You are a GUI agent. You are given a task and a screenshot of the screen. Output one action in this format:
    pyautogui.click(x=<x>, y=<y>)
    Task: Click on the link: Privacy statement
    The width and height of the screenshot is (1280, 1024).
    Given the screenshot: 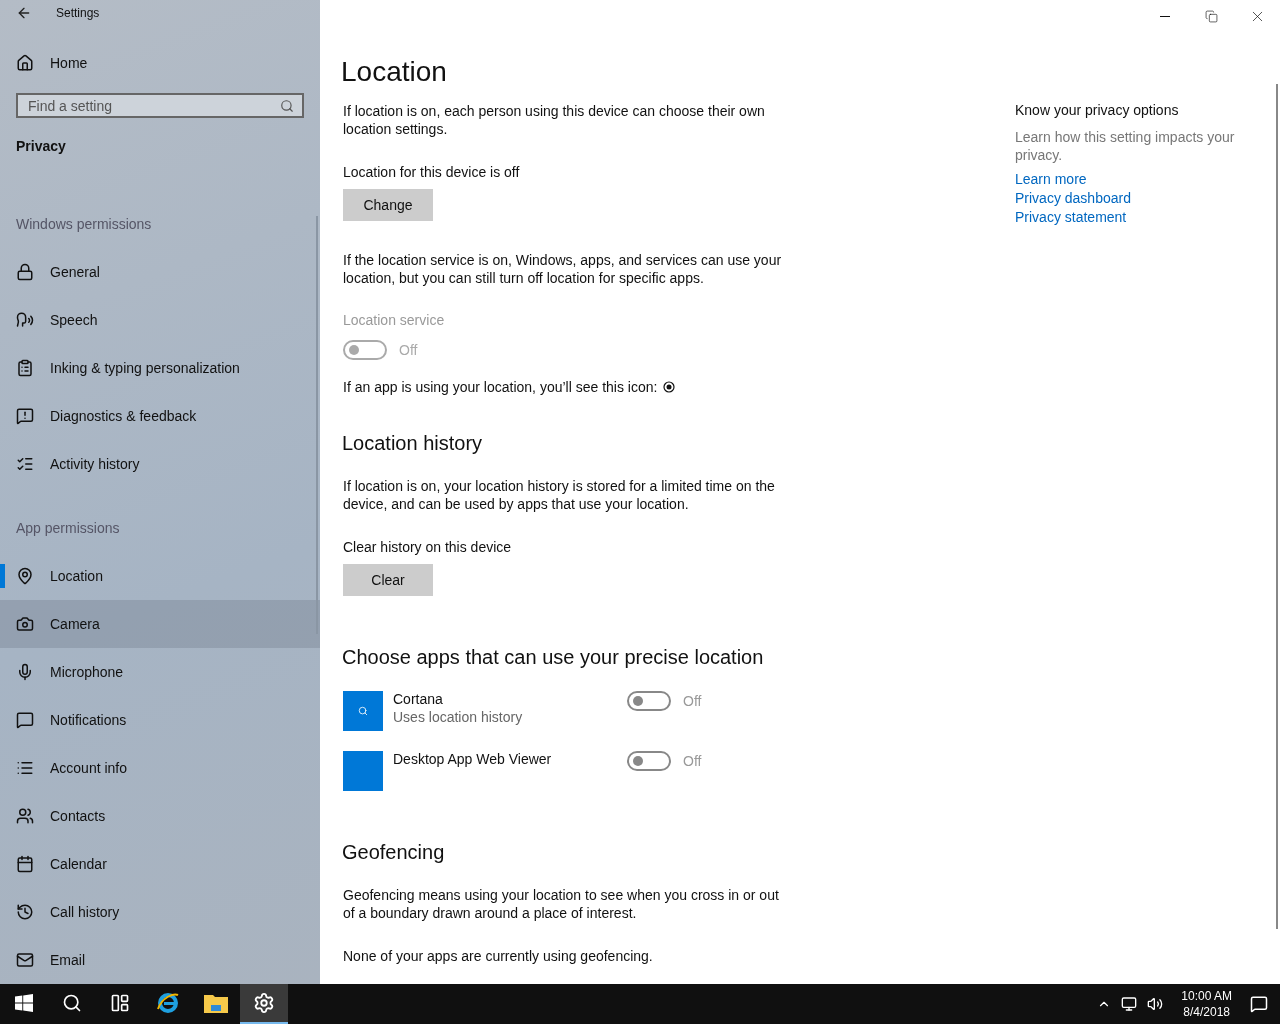 What is the action you would take?
    pyautogui.click(x=1135, y=217)
    